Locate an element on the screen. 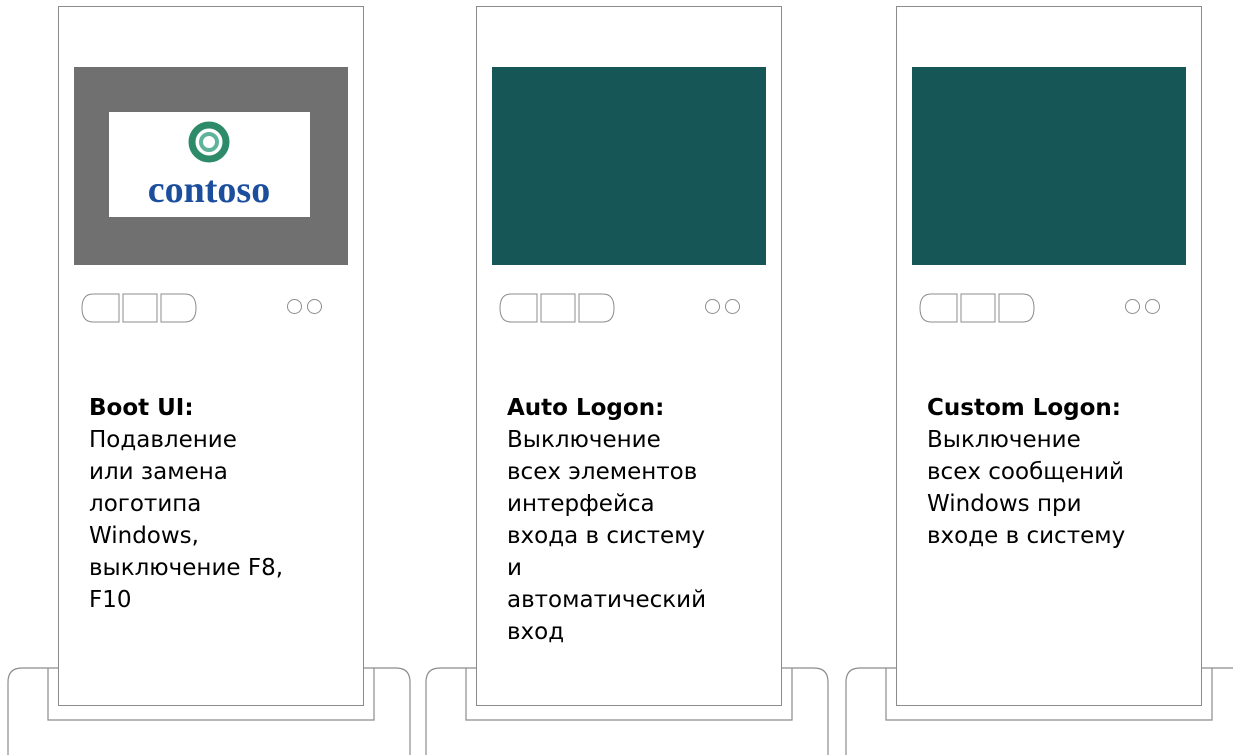  panel-title: Auto Logon: is located at coordinates (586, 408).